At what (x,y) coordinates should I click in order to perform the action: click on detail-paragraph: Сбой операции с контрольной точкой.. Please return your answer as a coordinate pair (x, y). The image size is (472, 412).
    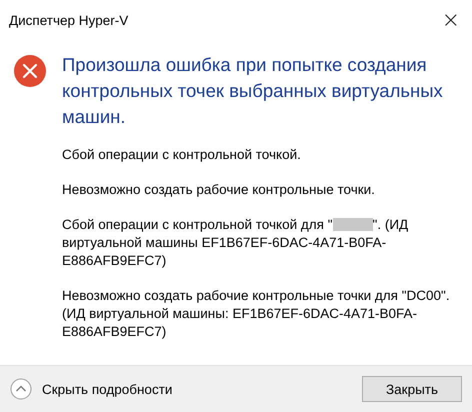
    Looking at the image, I should click on (182, 155).